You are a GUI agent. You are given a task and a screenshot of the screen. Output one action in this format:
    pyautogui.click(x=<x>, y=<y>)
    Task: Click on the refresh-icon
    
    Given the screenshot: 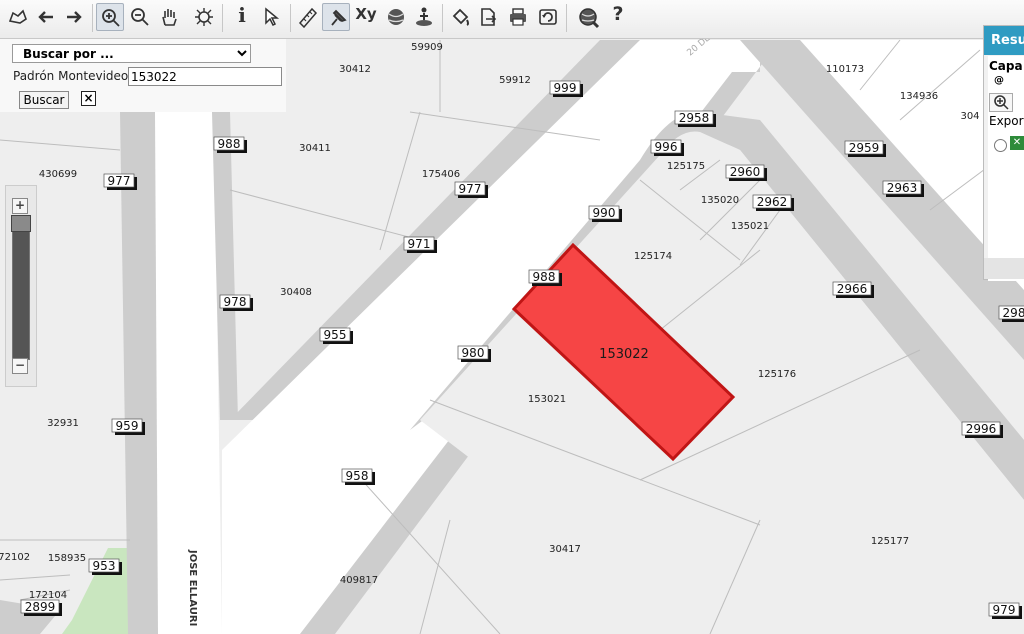 What is the action you would take?
    pyautogui.click(x=548, y=17)
    